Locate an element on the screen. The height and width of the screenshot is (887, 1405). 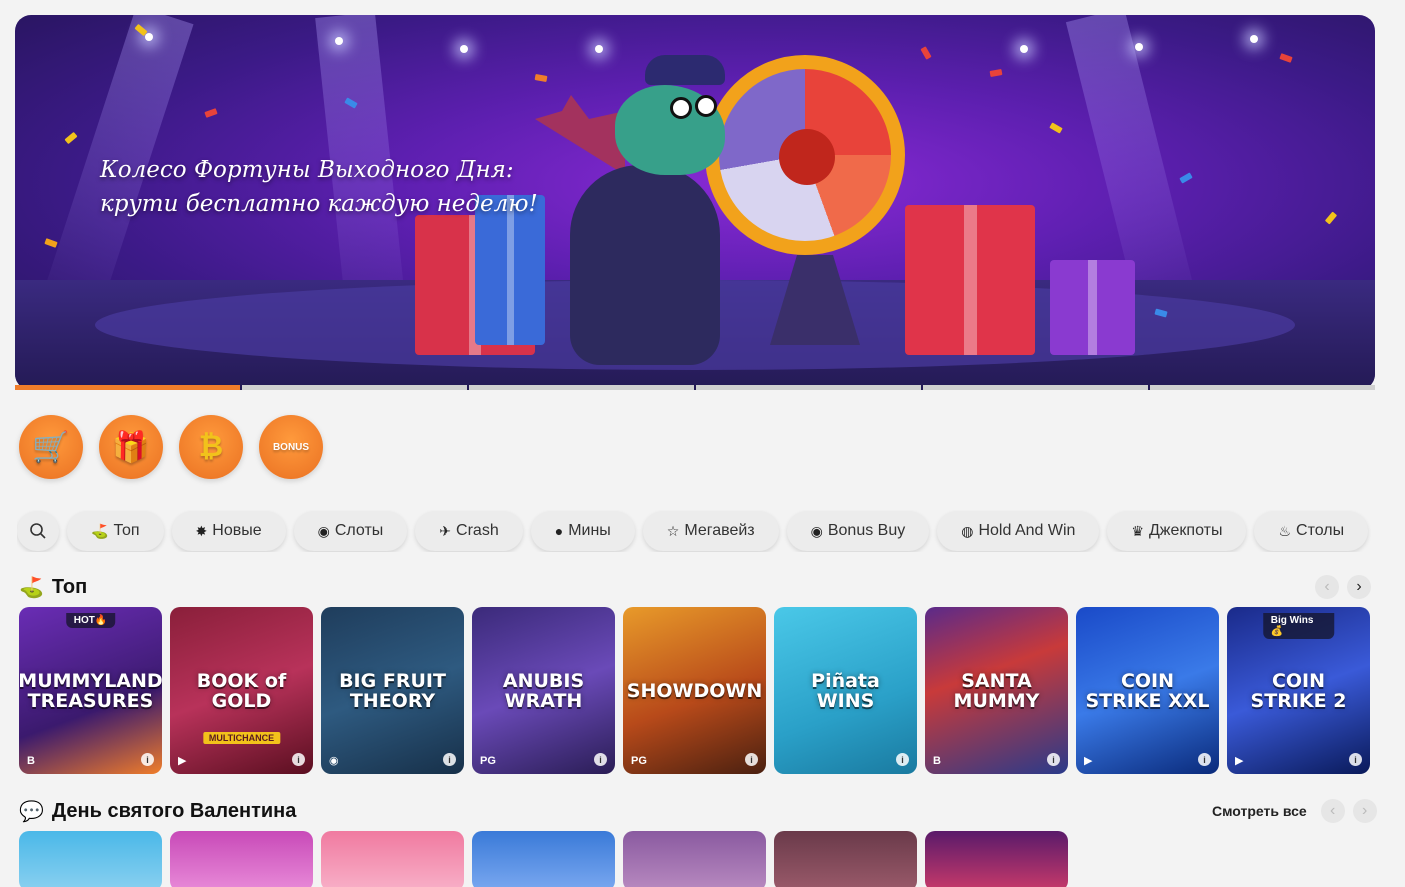
tab-bonus-buy: ◉ Bonus Buy is located at coordinates (858, 531).